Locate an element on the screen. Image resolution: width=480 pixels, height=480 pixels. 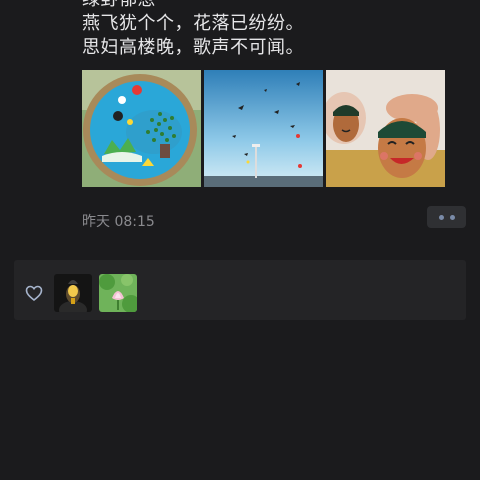
painted-eggs-image is located at coordinates (385, 128).